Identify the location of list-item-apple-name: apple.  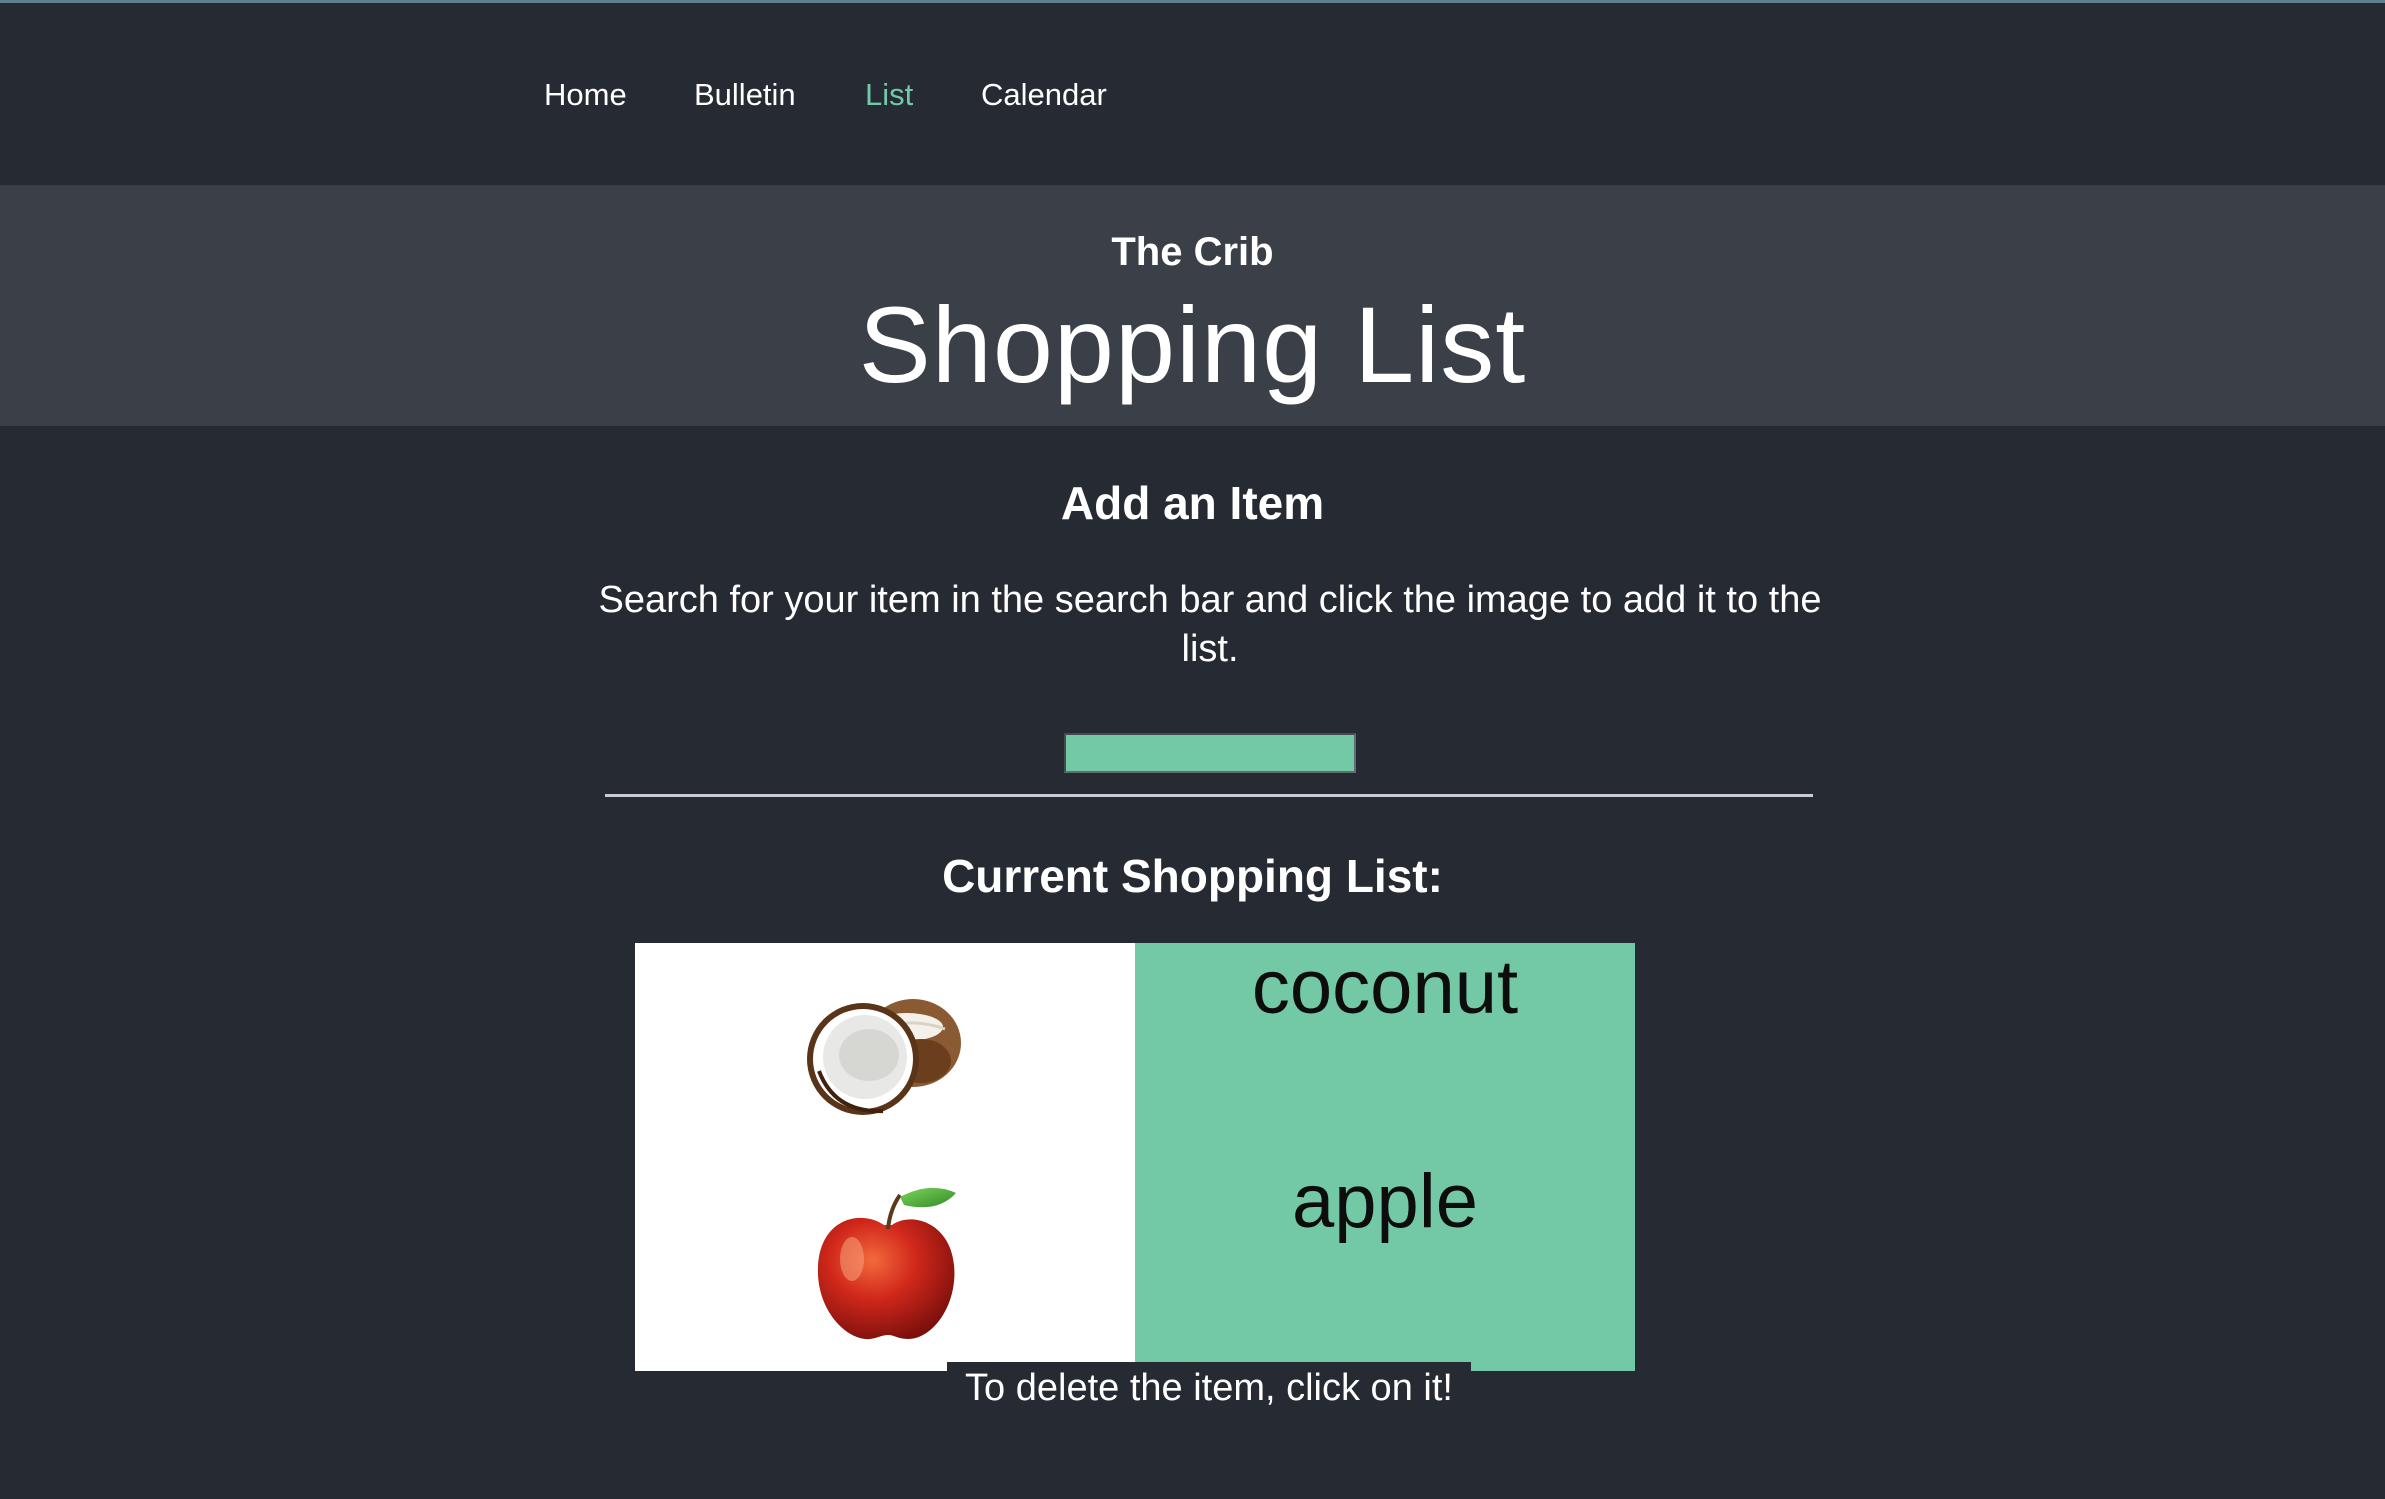
(1385, 1264).